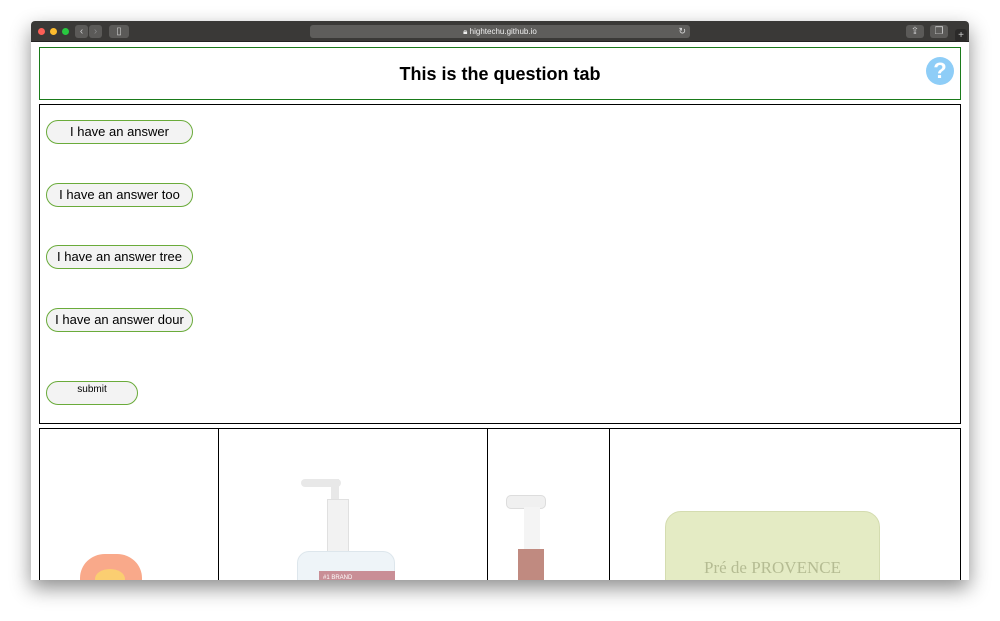  Describe the element at coordinates (119, 132) in the screenshot. I see `answer-button-1: I have an answer` at that location.